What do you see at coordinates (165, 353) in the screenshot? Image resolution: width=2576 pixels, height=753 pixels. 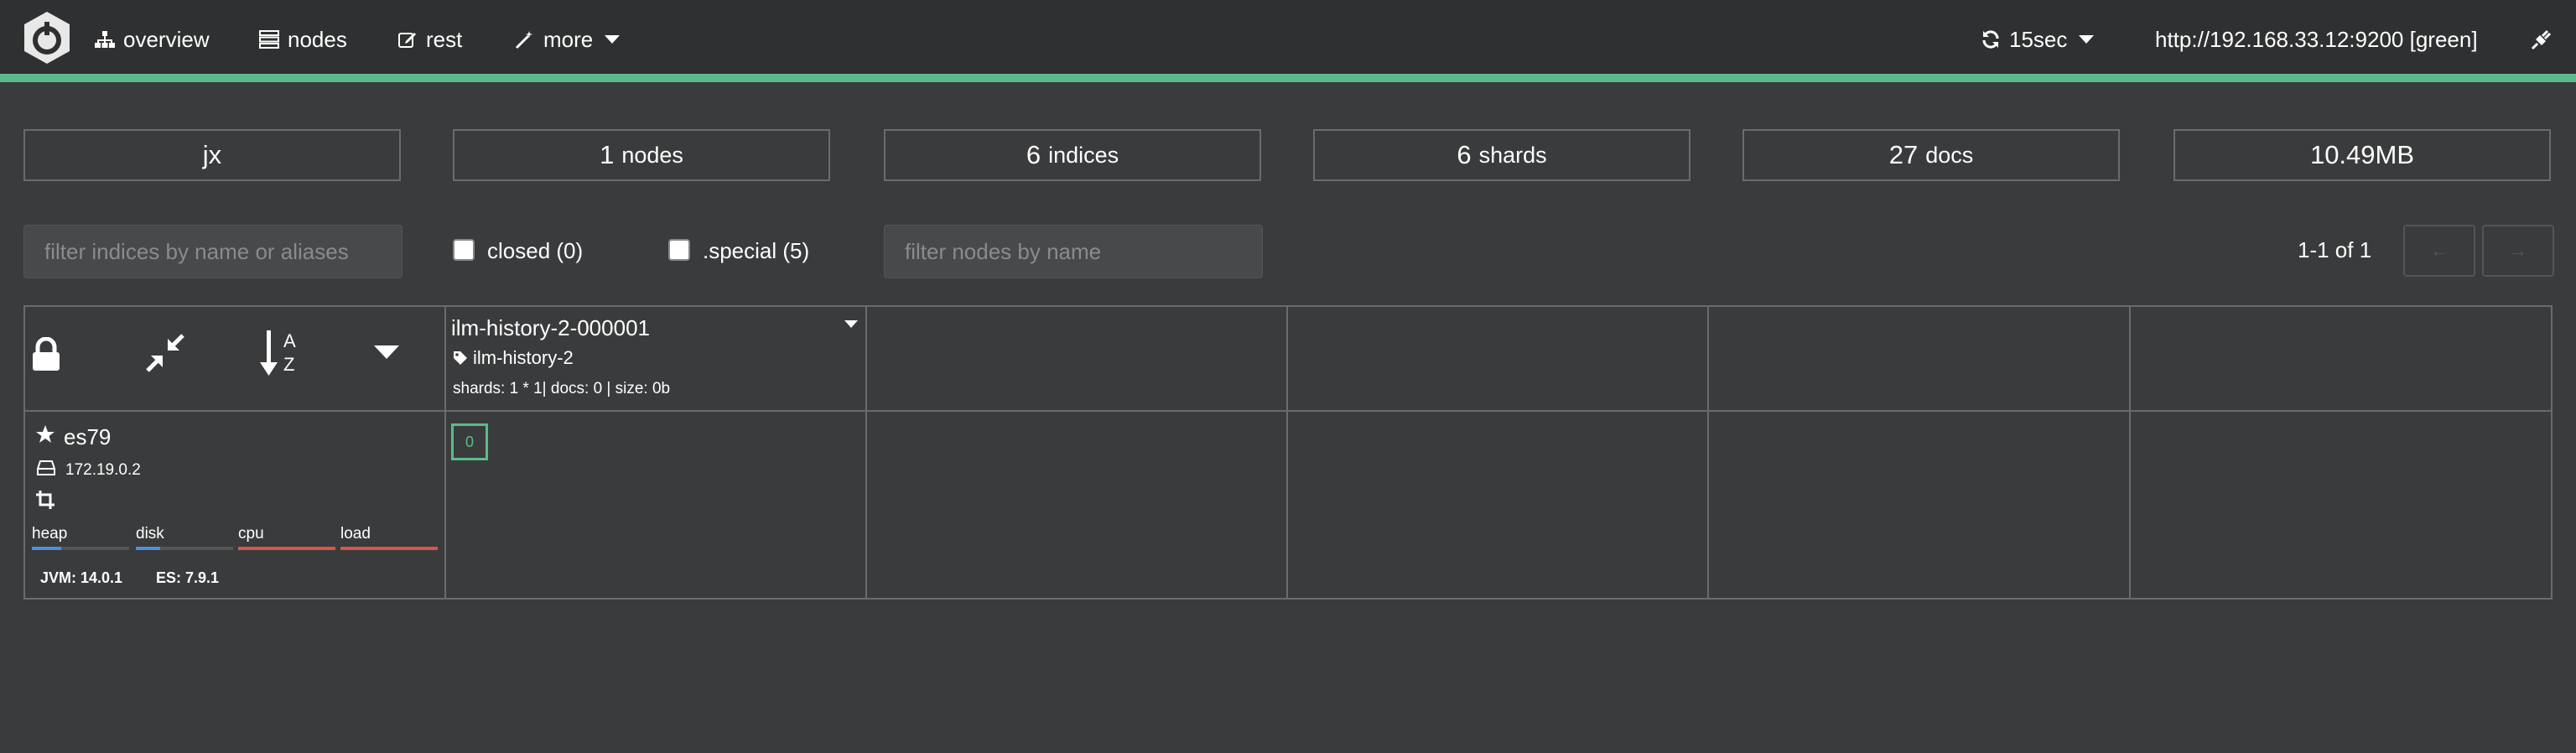 I see `compress-icon` at bounding box center [165, 353].